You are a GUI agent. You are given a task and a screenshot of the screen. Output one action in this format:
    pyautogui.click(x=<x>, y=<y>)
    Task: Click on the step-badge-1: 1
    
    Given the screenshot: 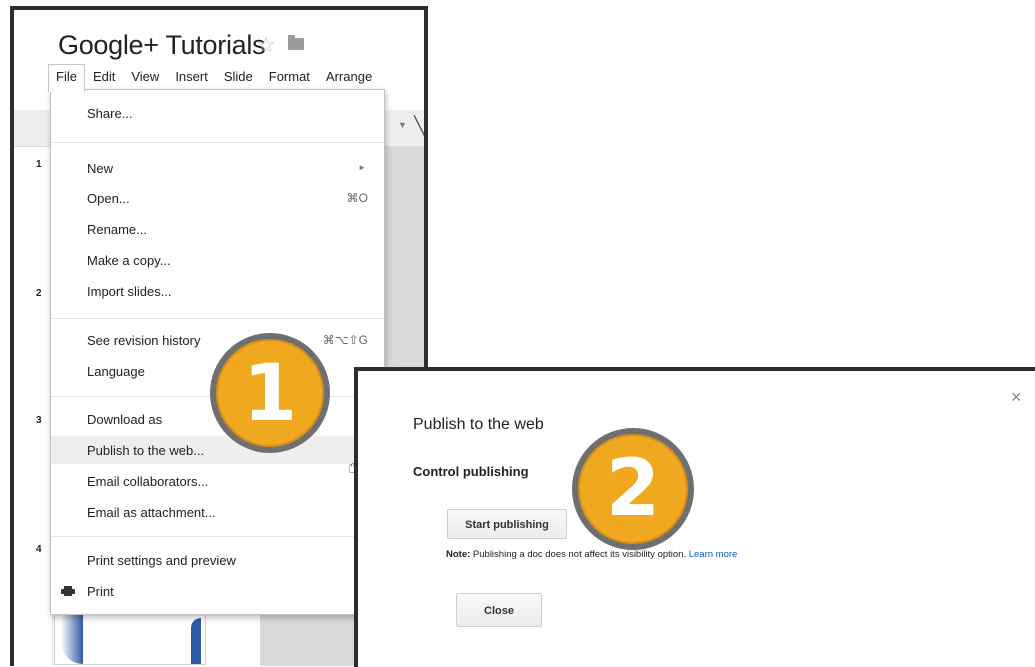 What is the action you would take?
    pyautogui.click(x=270, y=393)
    